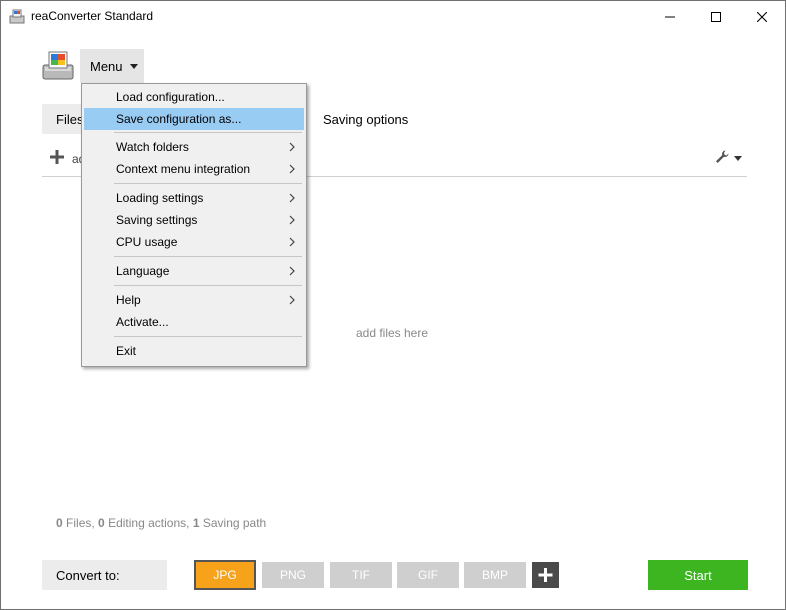 The height and width of the screenshot is (610, 786). I want to click on menu-item-label: CPU usage, so click(147, 242).